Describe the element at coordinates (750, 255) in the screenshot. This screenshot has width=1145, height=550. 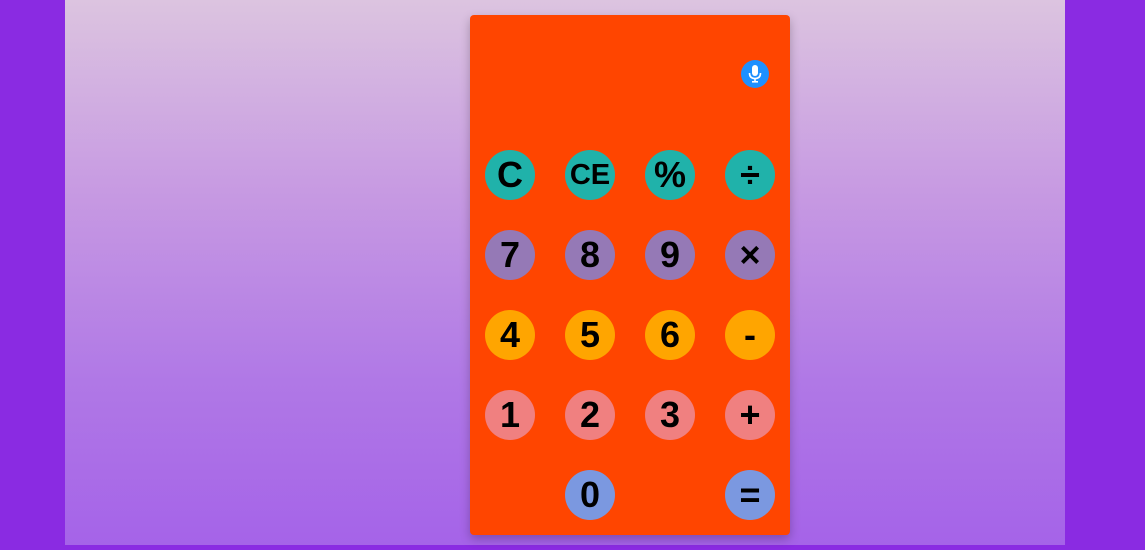
I see `multiply-button: ×` at that location.